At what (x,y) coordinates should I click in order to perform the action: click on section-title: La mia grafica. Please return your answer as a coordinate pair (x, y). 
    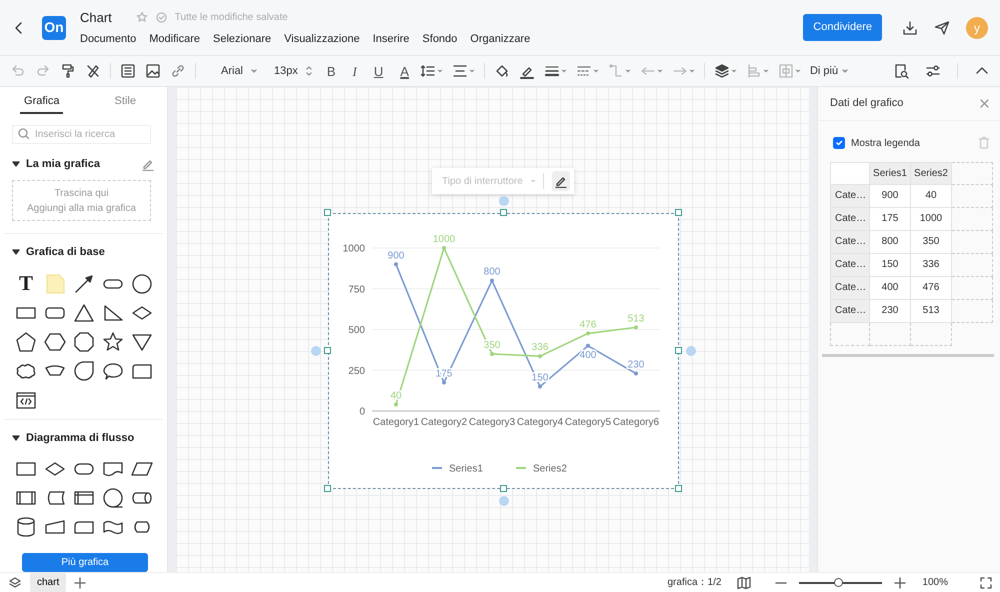
    Looking at the image, I should click on (63, 164).